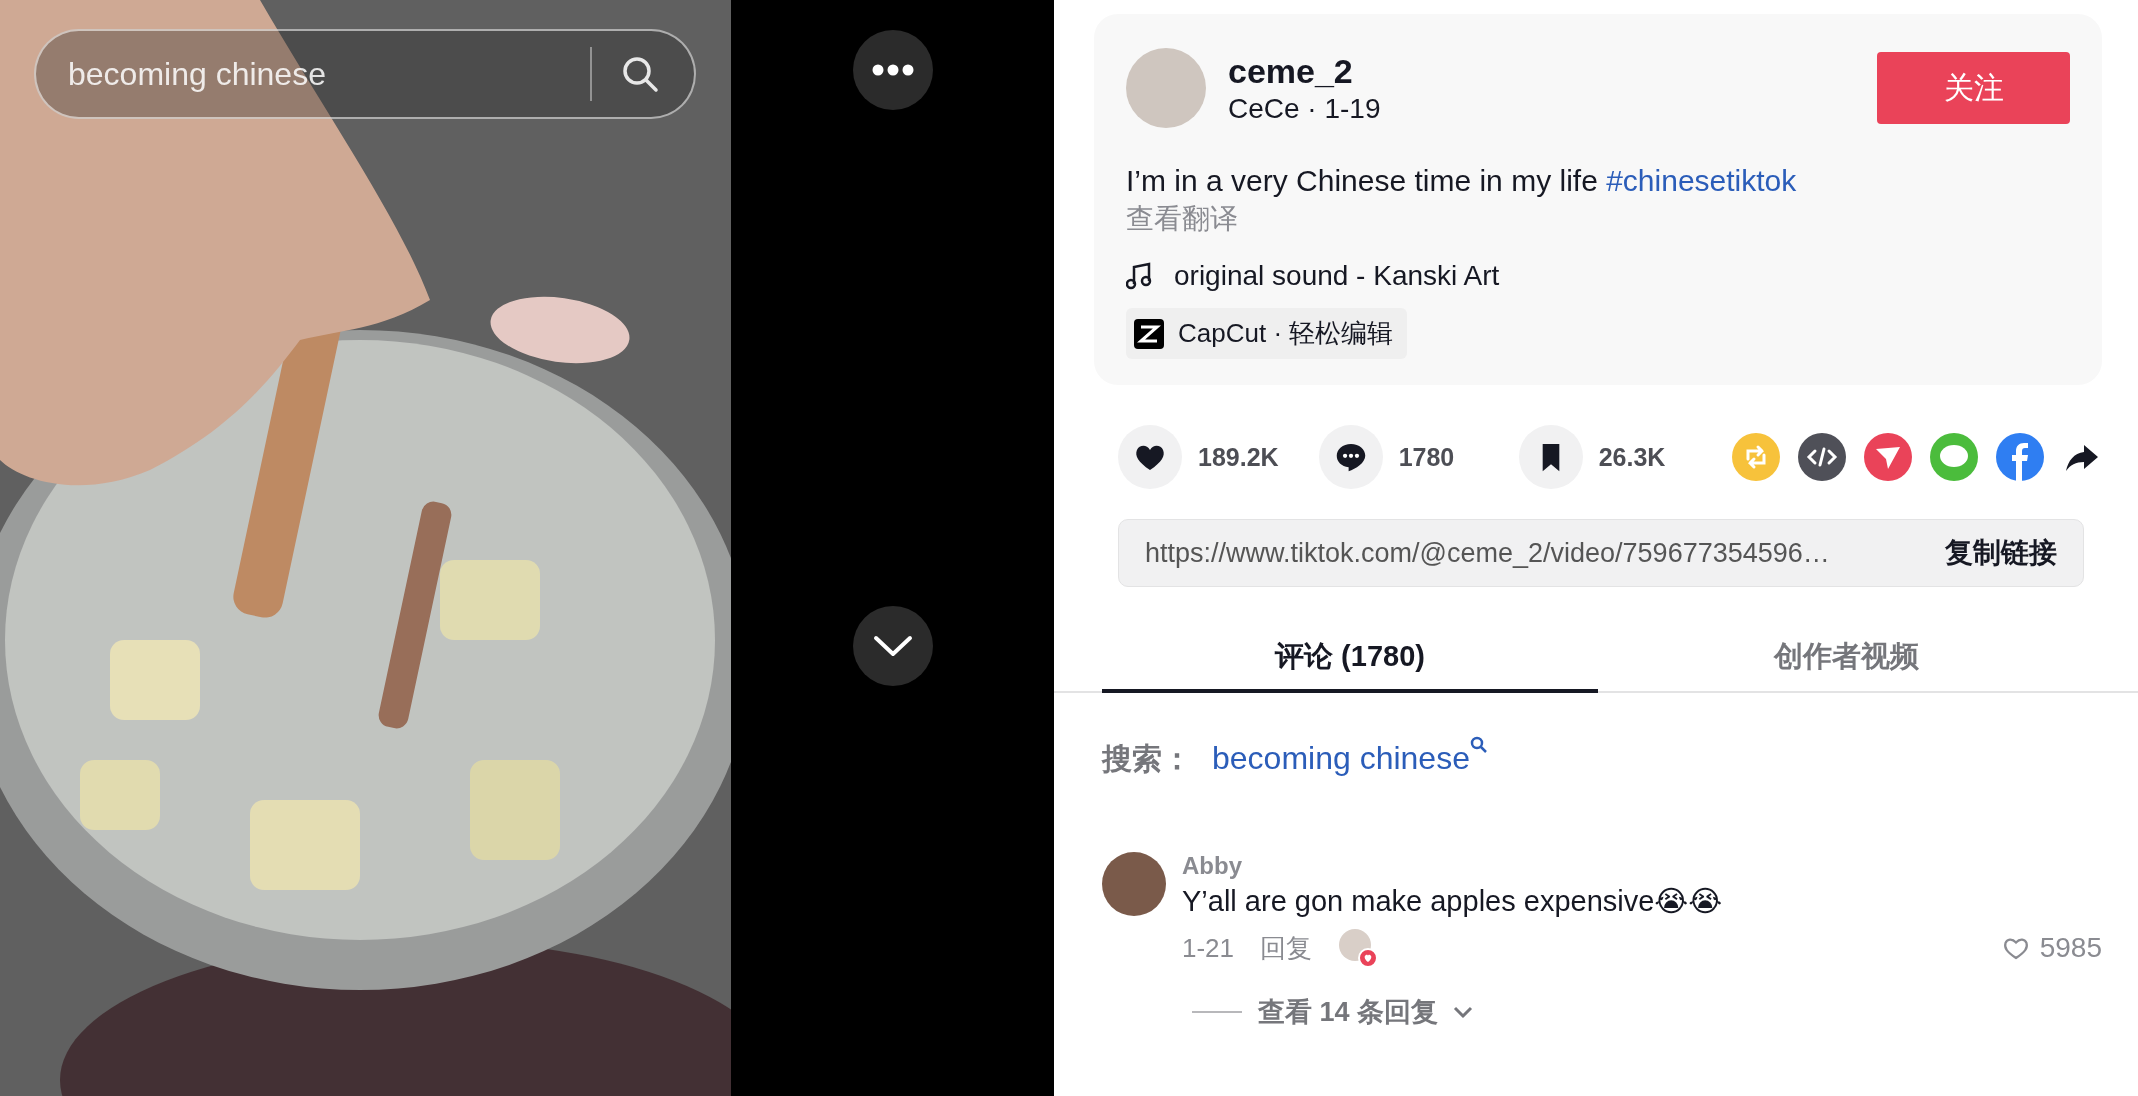  What do you see at coordinates (2015, 948) in the screenshot?
I see `heart-icon` at bounding box center [2015, 948].